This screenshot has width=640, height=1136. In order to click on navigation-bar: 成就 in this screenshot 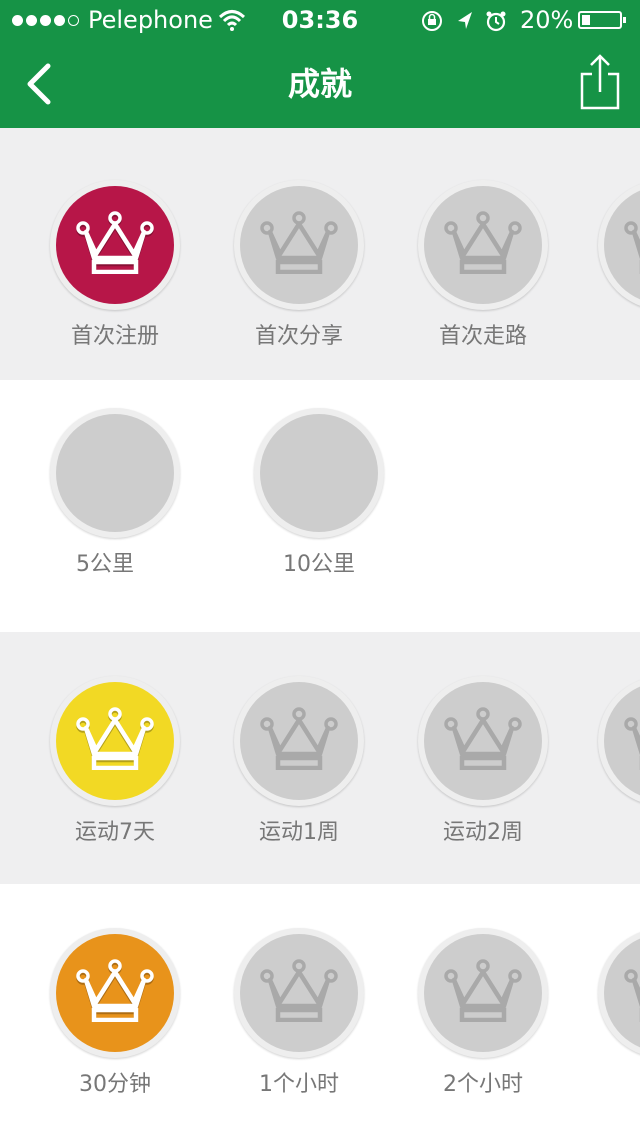, I will do `click(320, 84)`.